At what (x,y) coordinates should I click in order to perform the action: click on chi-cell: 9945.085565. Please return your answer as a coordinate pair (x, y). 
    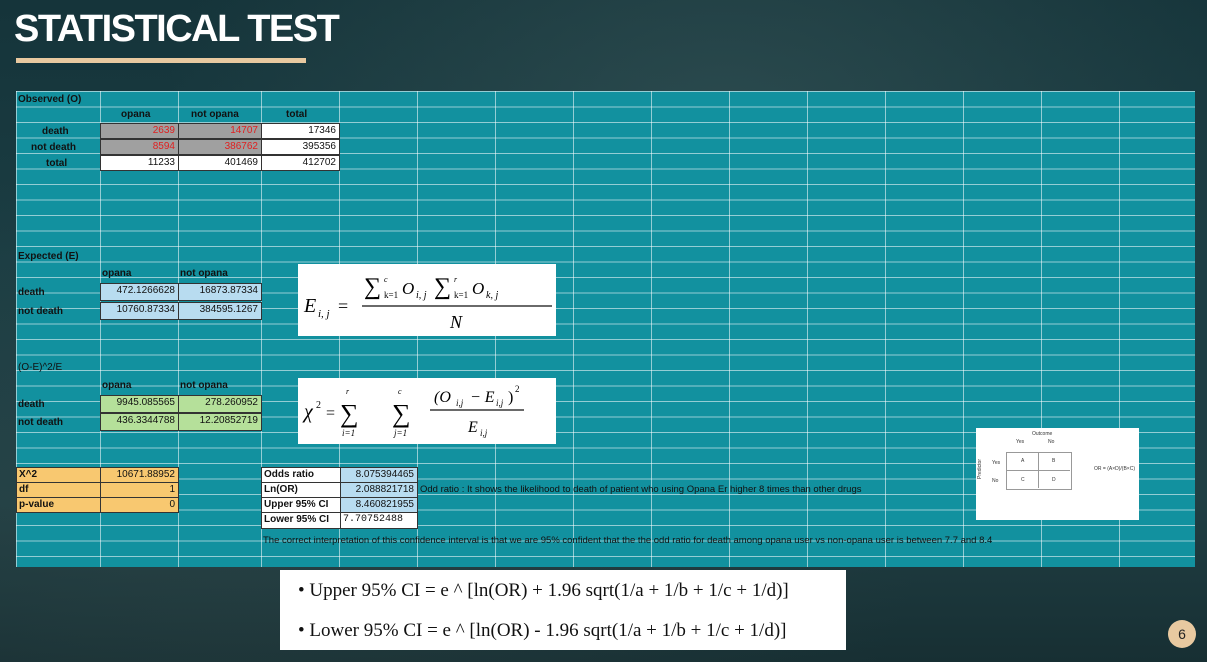
    Looking at the image, I should click on (139, 404).